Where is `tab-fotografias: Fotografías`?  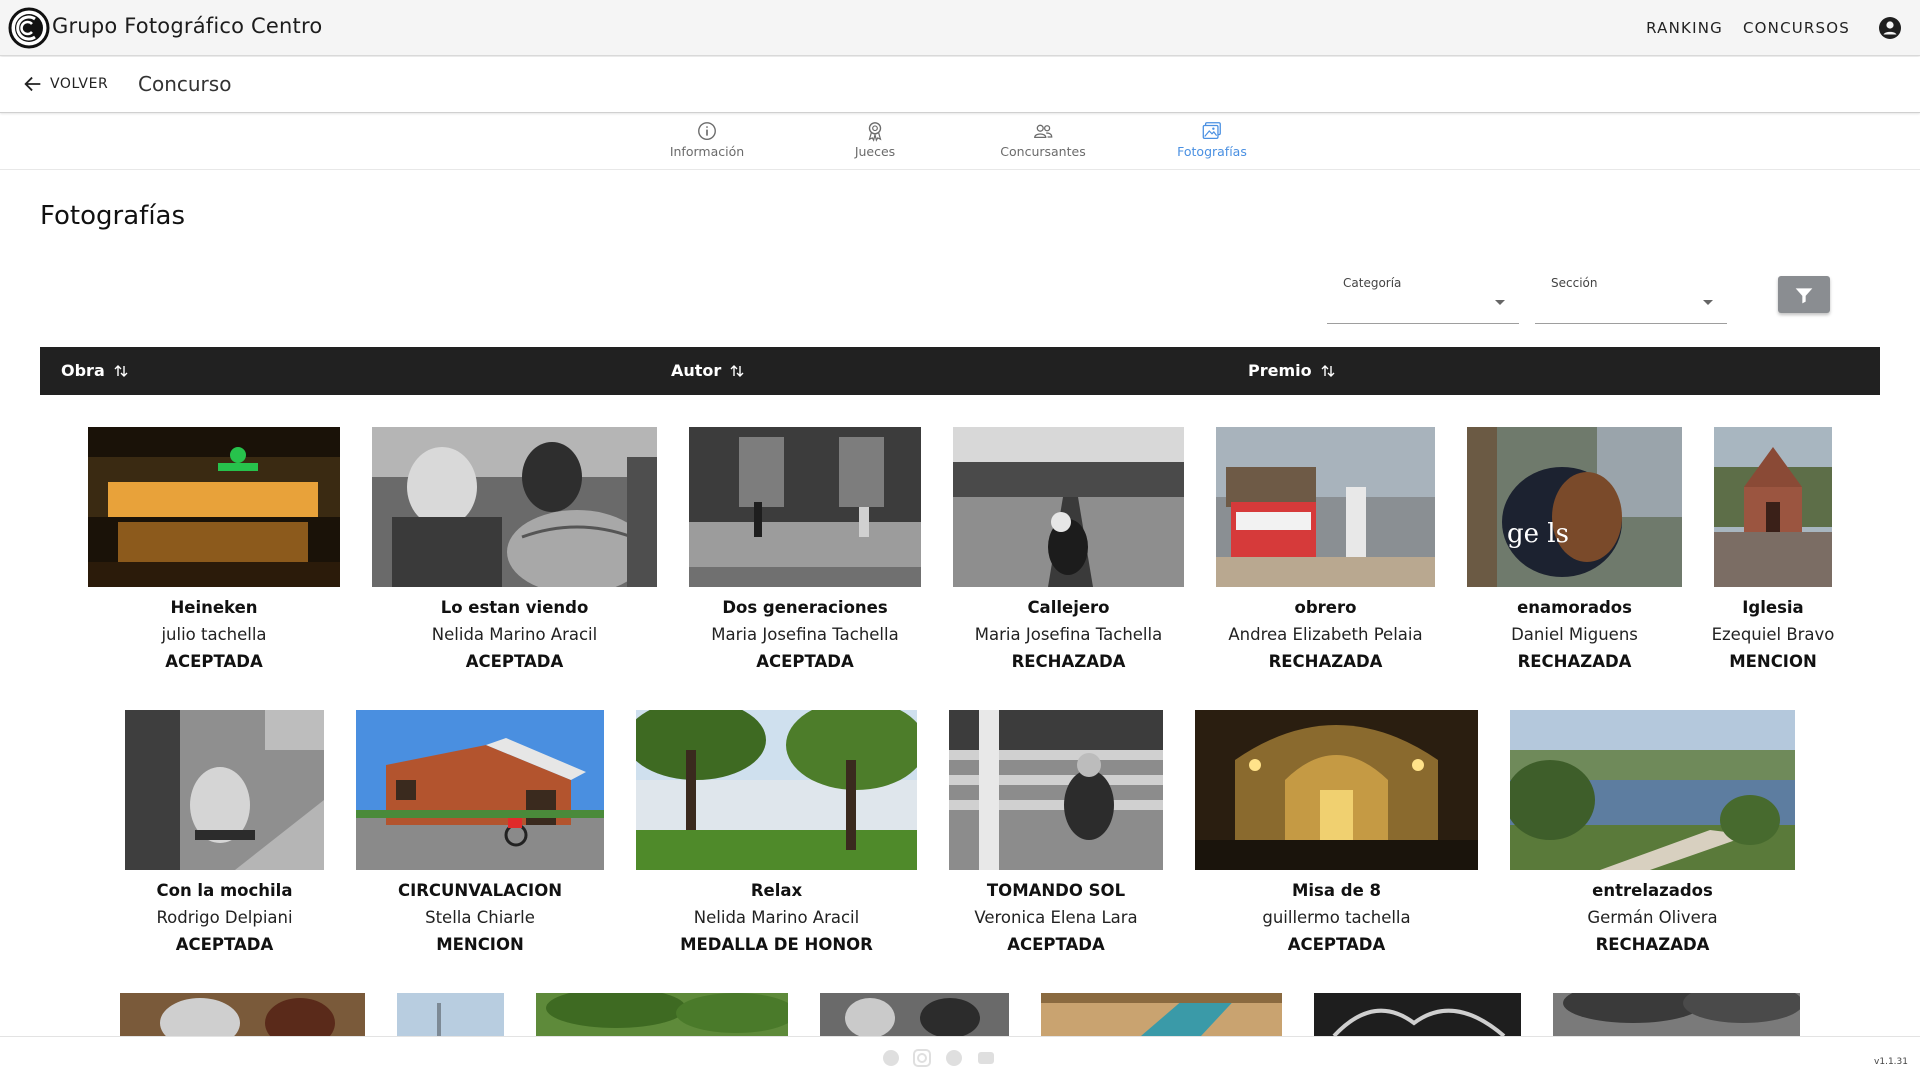
tab-fotografias: Fotografías is located at coordinates (1212, 143).